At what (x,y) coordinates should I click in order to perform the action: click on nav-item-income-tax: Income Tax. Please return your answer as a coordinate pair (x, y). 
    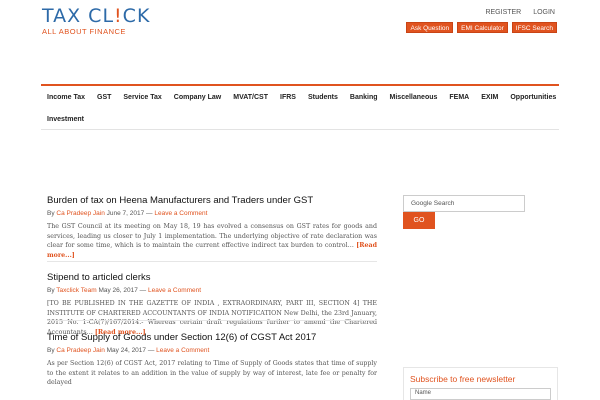
    Looking at the image, I should click on (66, 97).